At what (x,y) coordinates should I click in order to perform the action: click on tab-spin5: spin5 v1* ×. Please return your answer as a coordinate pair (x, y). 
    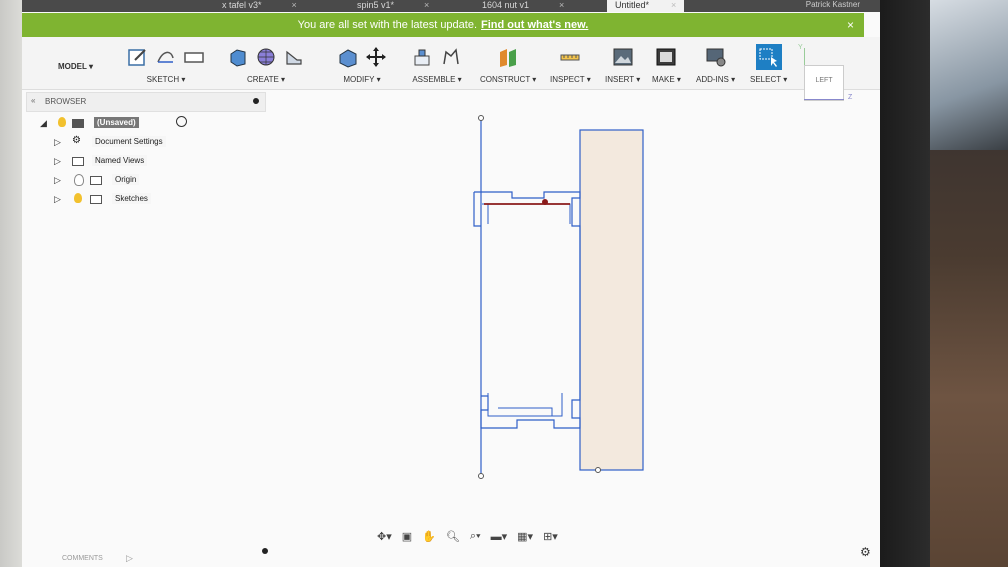
    Looking at the image, I should click on (393, 6).